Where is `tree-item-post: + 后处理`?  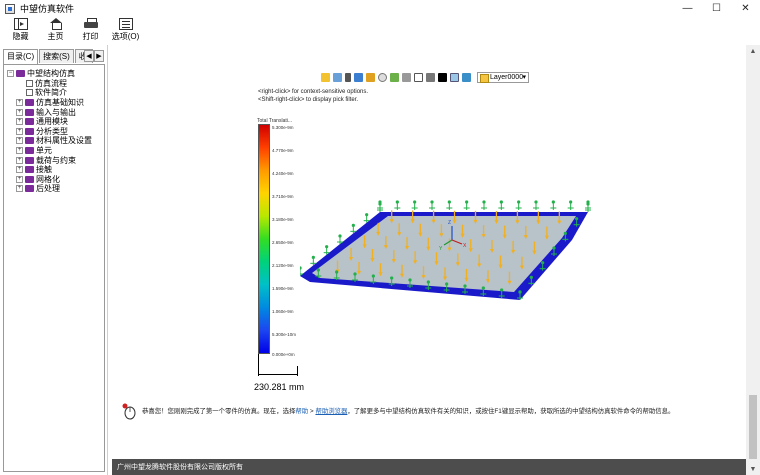
tree-item-post: + 后处理 is located at coordinates (55, 189).